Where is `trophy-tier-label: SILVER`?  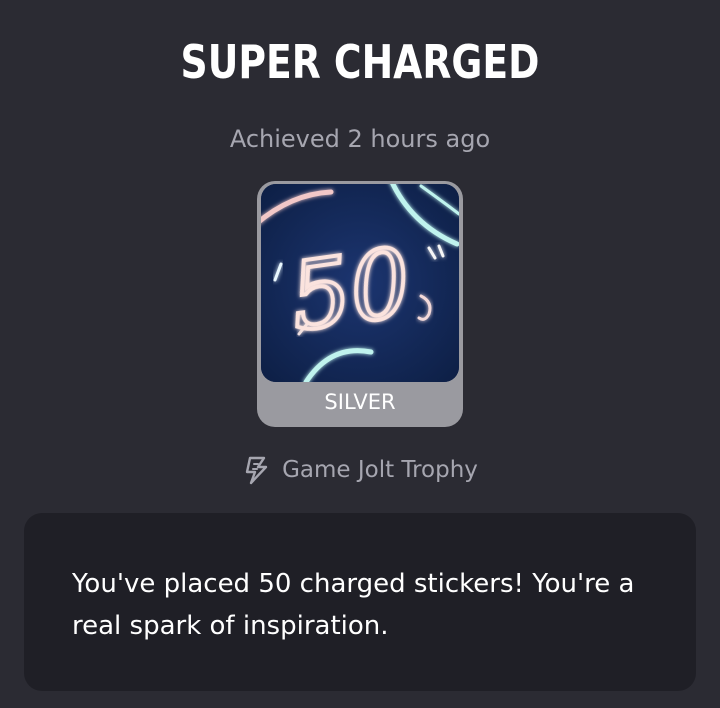 trophy-tier-label: SILVER is located at coordinates (360, 402).